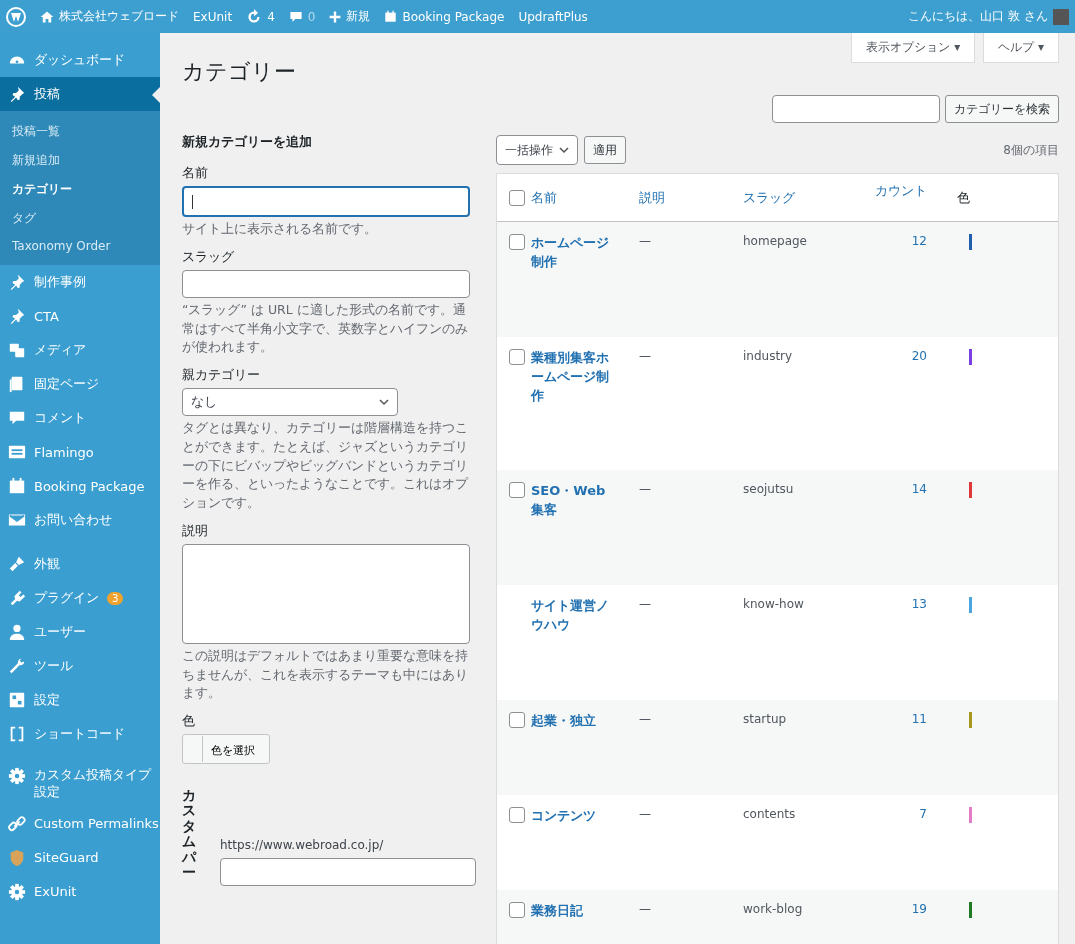 Image resolution: width=1075 pixels, height=944 pixels. What do you see at coordinates (805, 197) in the screenshot?
I see `column-header: スラッグ` at bounding box center [805, 197].